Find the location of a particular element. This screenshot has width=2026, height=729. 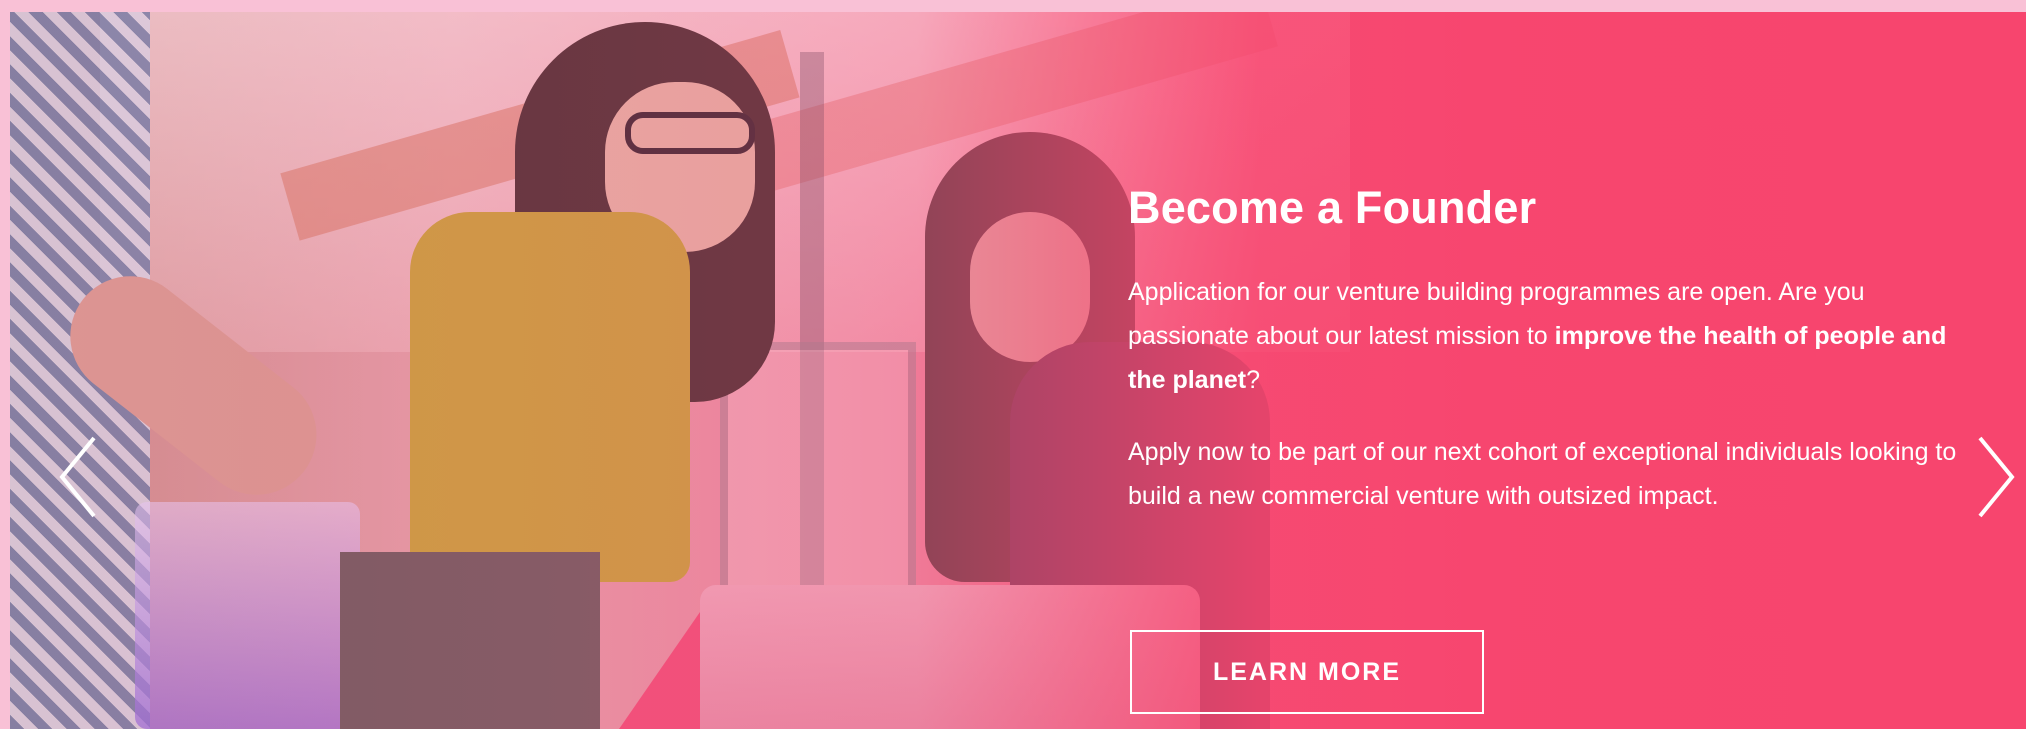

chevron-right-icon is located at coordinates (1996, 477).